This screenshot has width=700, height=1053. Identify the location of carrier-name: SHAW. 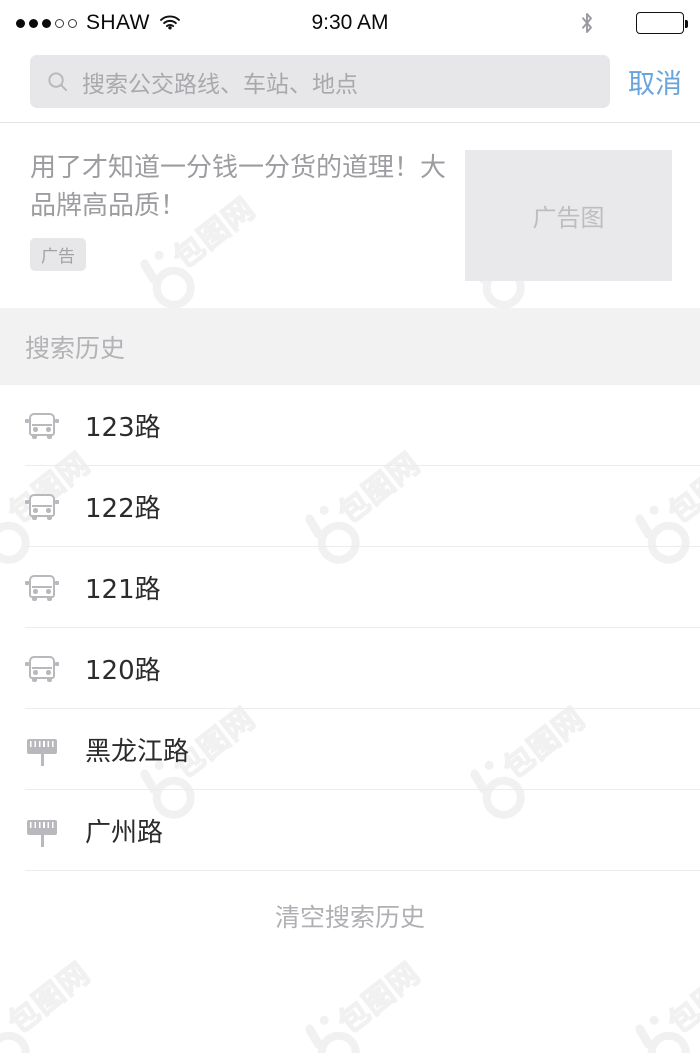
(118, 22).